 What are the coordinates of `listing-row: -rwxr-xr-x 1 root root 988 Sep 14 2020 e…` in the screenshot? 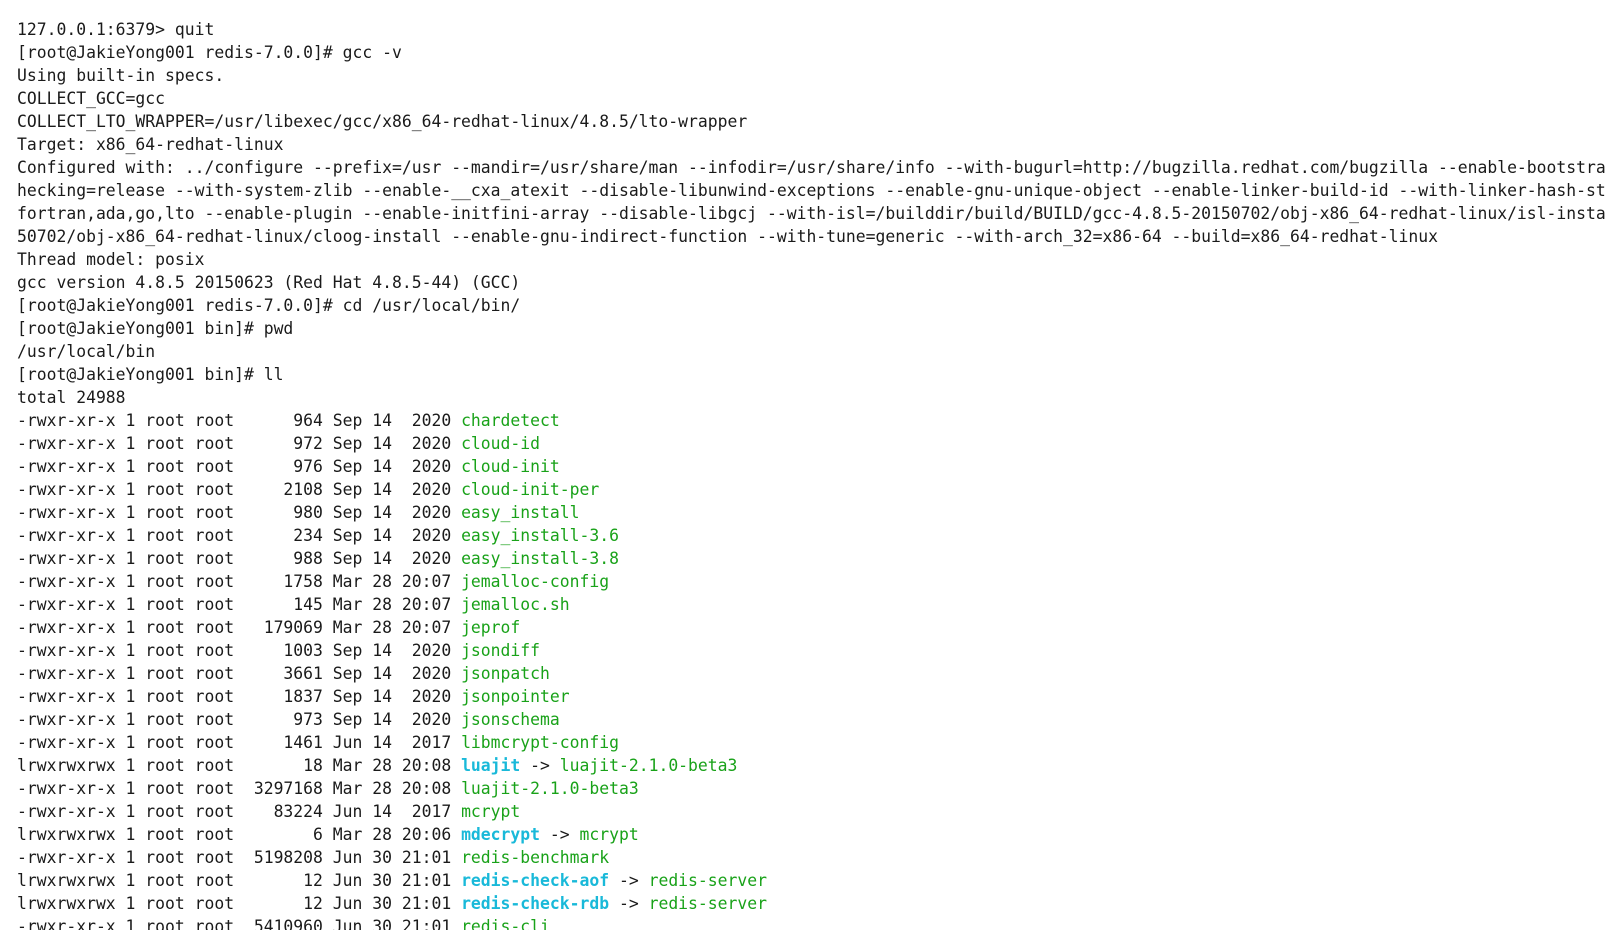 It's located at (819, 558).